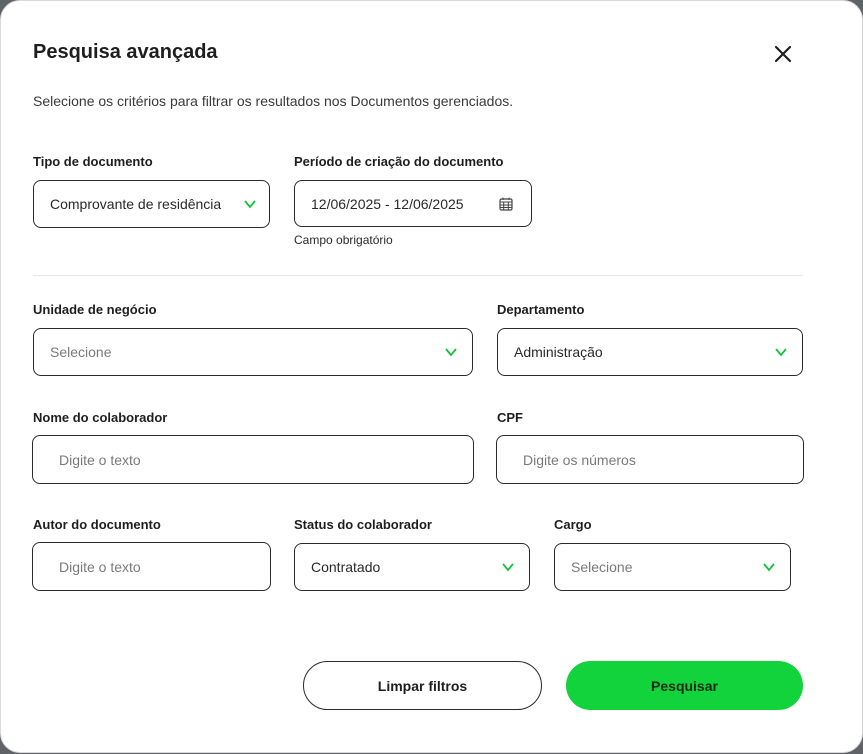  I want to click on cargo-placeholder: Selecione, so click(602, 567).